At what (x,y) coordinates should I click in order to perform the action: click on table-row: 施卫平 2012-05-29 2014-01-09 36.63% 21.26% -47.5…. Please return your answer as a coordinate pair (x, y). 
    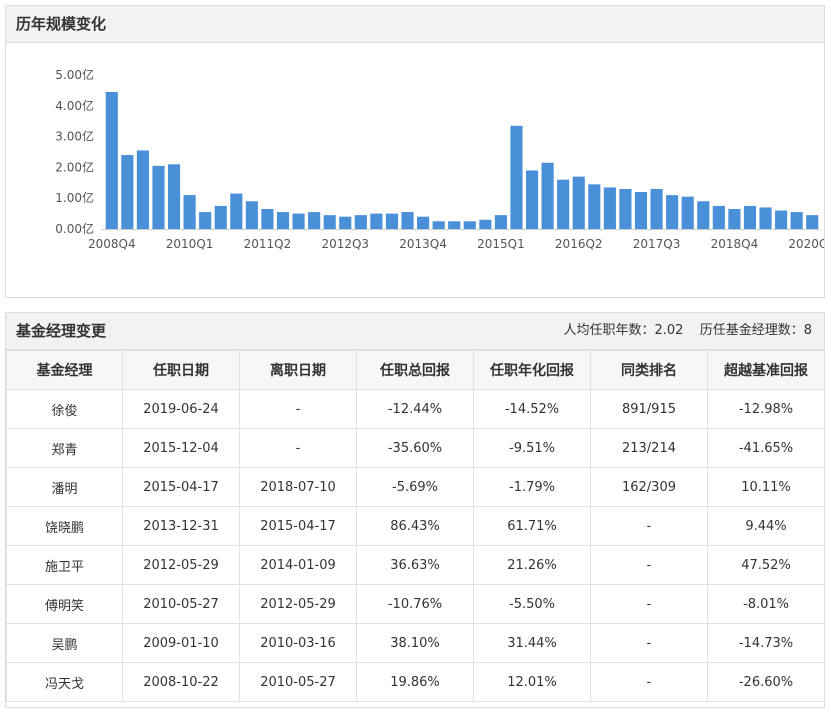
    Looking at the image, I should click on (415, 565).